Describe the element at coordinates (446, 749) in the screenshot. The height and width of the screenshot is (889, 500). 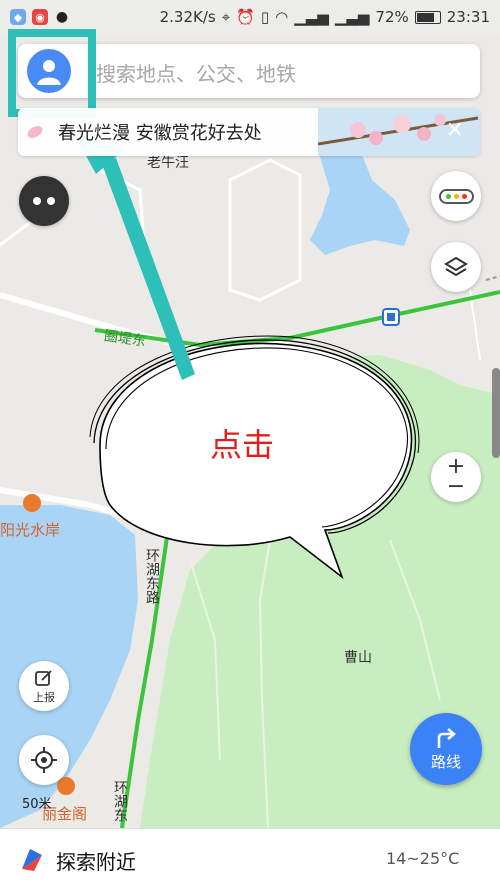
I see `route-button: 路线` at that location.